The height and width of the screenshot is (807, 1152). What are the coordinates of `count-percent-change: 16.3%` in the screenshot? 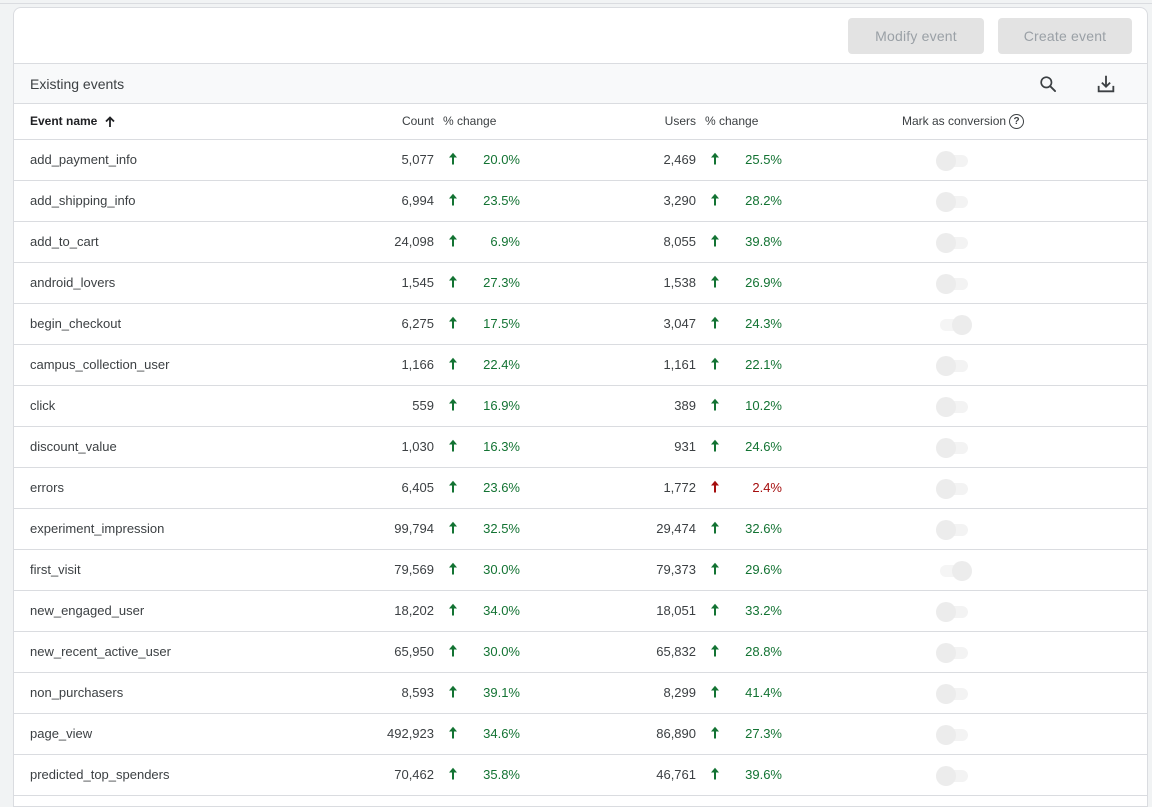 It's located at (501, 446).